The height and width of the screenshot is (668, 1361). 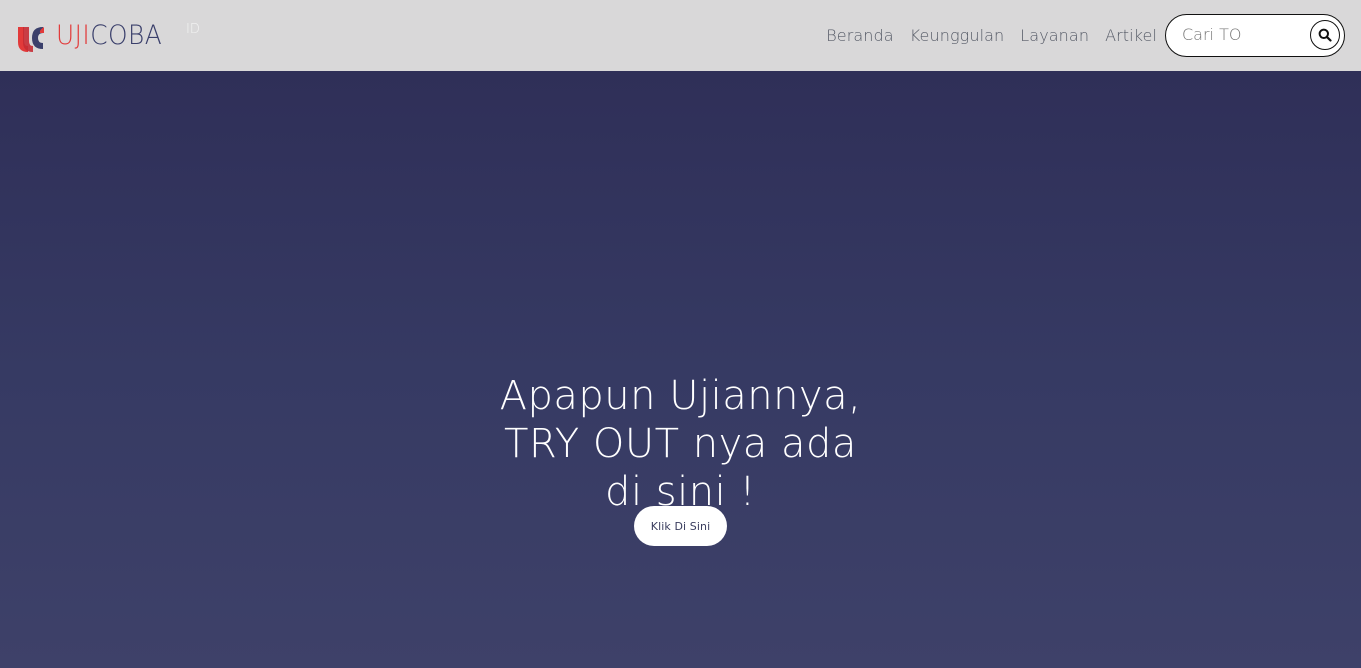 I want to click on brand-name-part2: COBA, so click(x=126, y=35).